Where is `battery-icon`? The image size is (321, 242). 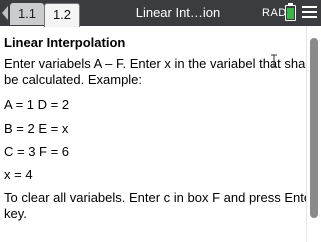
battery-icon is located at coordinates (290, 12).